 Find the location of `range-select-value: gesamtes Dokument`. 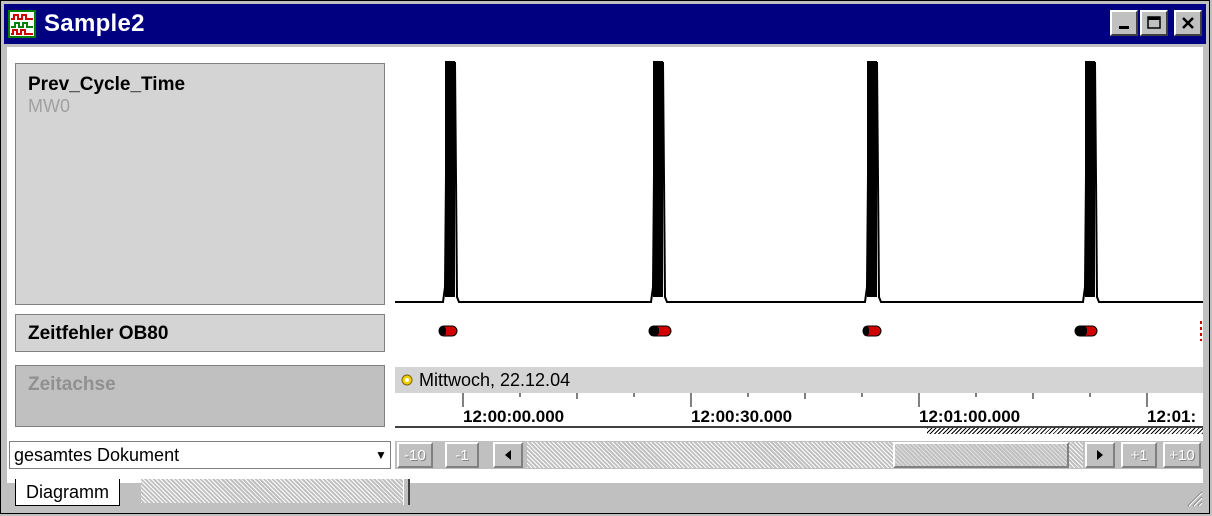

range-select-value: gesamtes Dokument is located at coordinates (97, 454).